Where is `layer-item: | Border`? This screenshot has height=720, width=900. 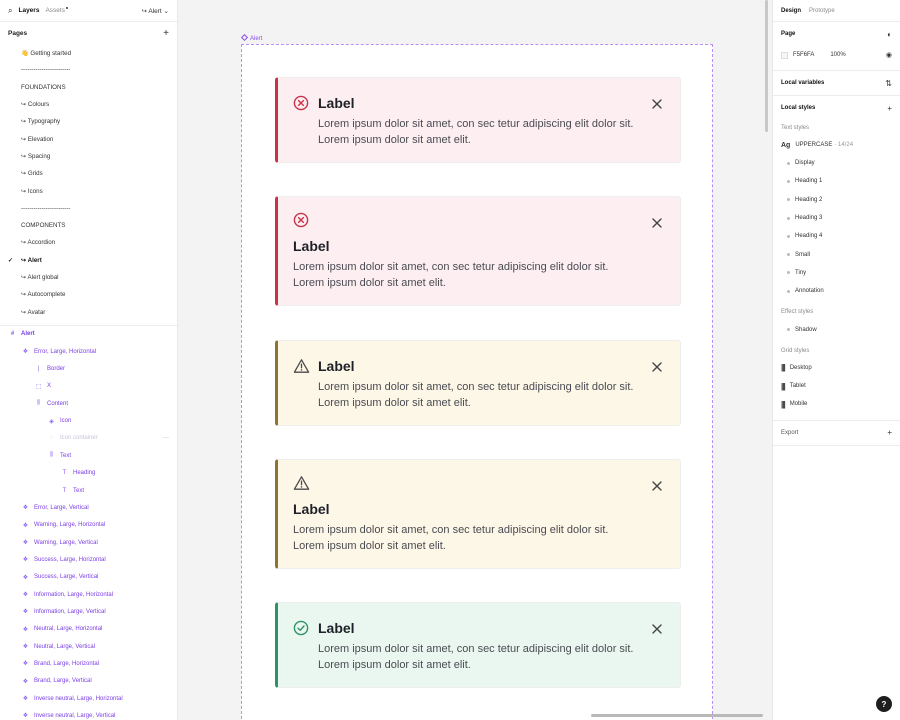
layer-item: | Border is located at coordinates (88, 368).